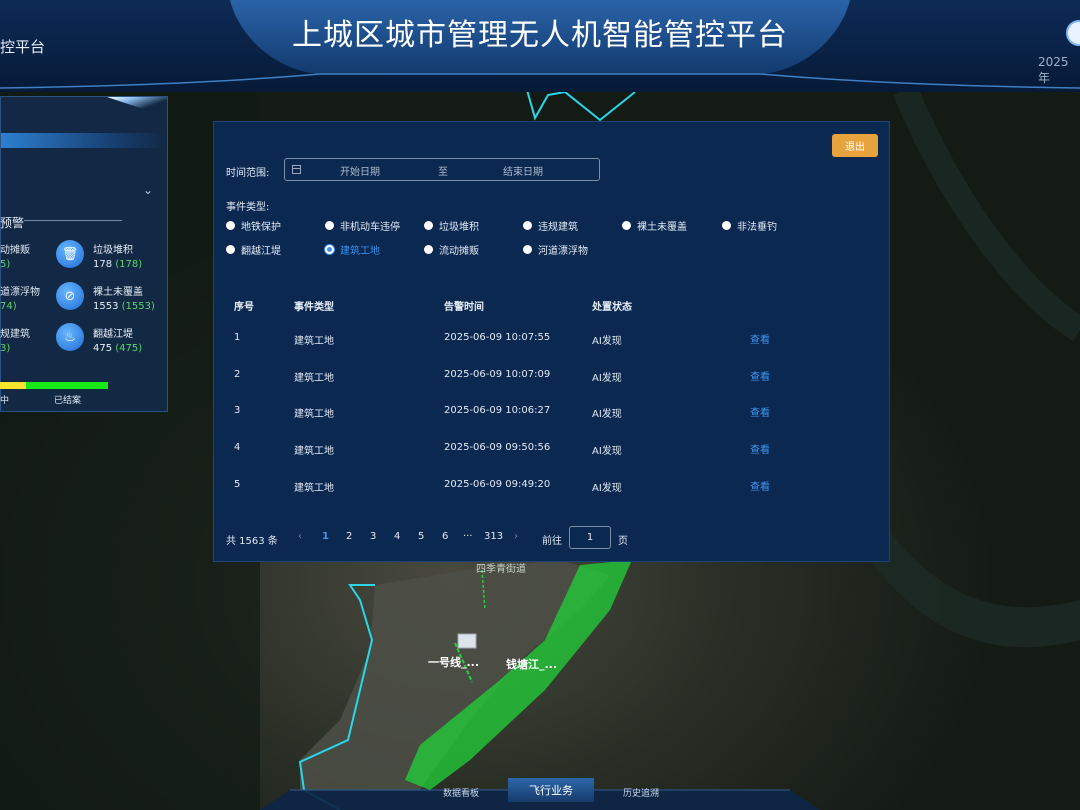  I want to click on page-6: 6, so click(445, 536).